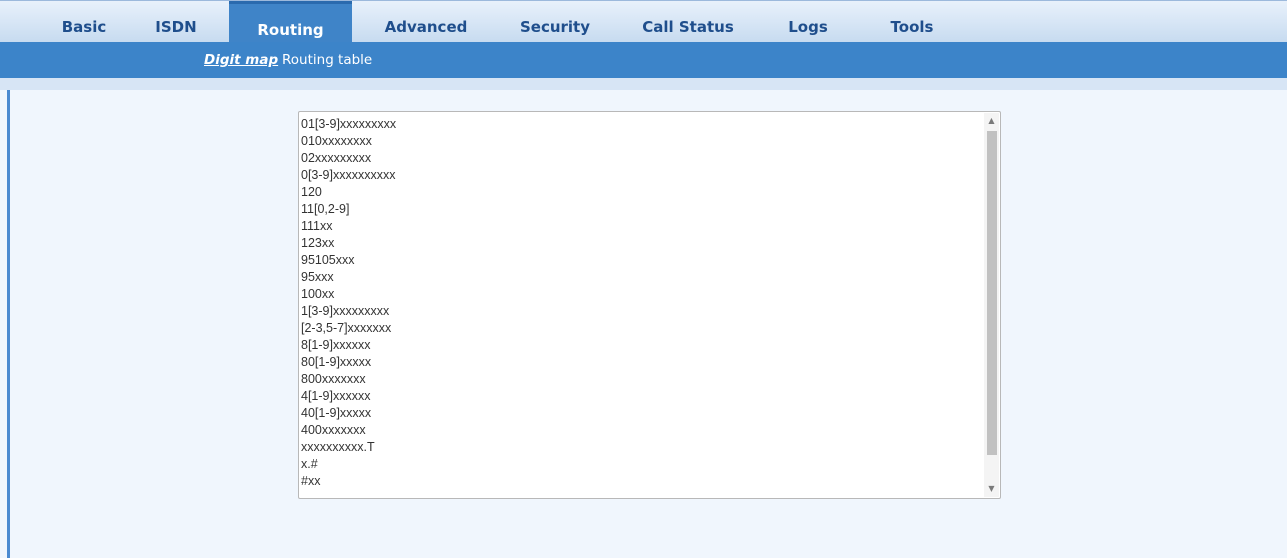  I want to click on tab-basic: Basic, so click(84, 22).